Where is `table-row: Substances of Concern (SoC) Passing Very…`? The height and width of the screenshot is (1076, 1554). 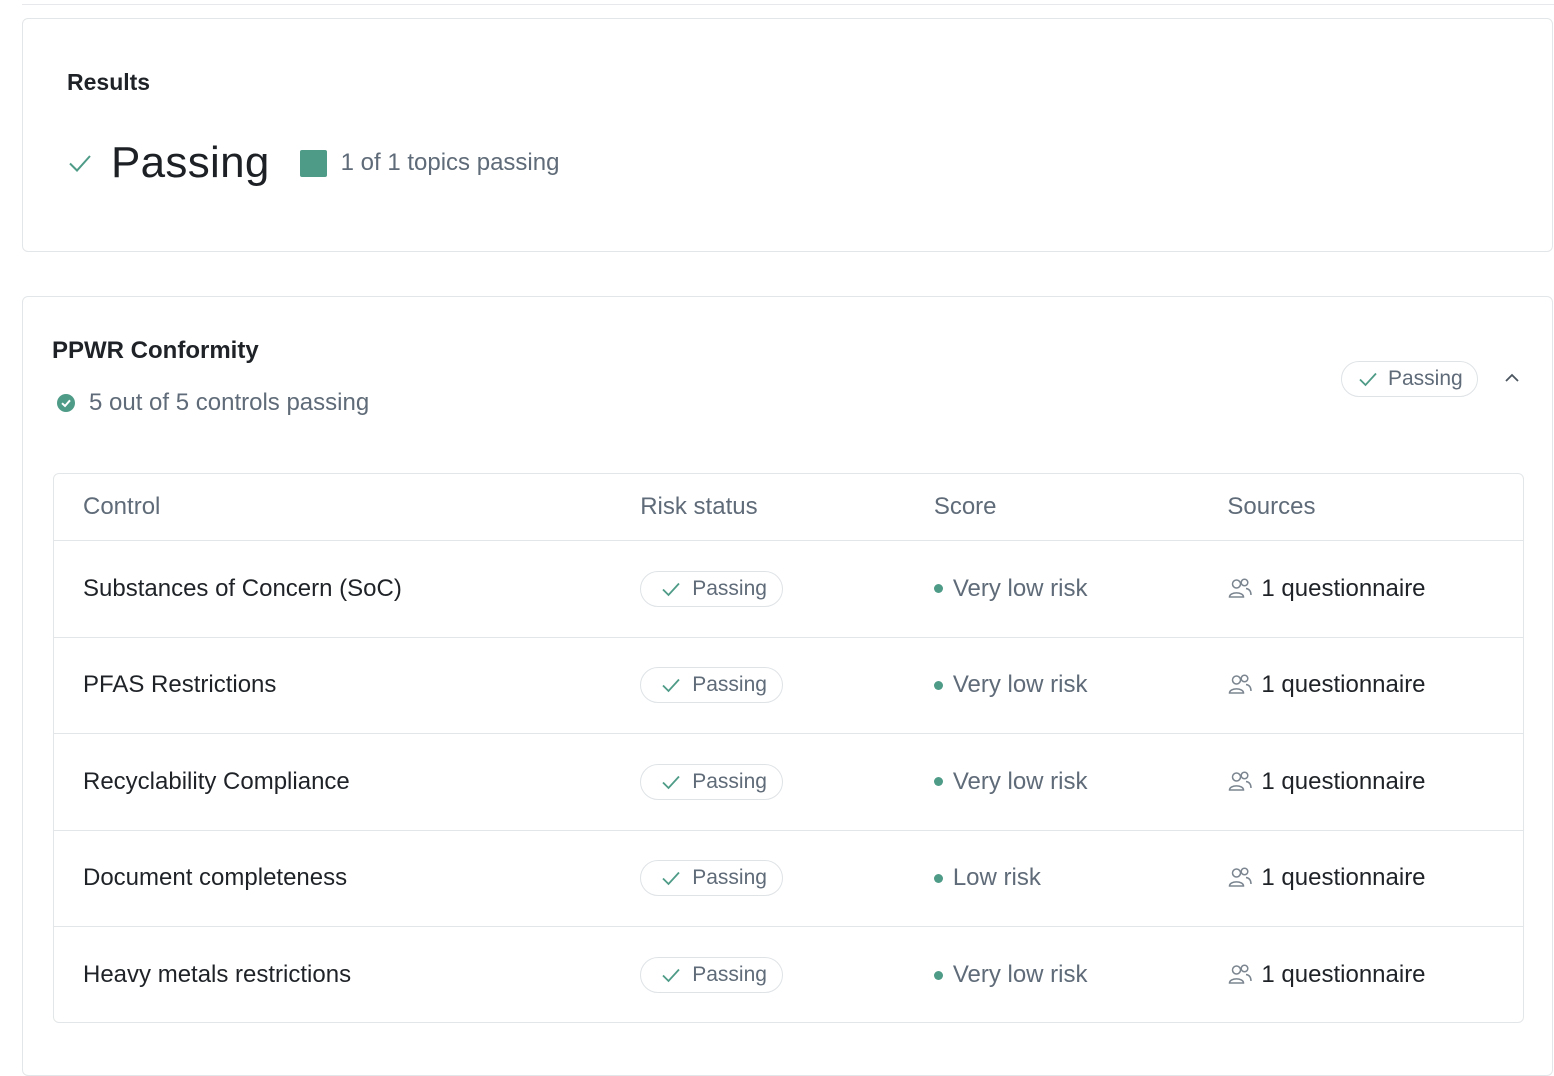 table-row: Substances of Concern (SoC) Passing Very… is located at coordinates (788, 589).